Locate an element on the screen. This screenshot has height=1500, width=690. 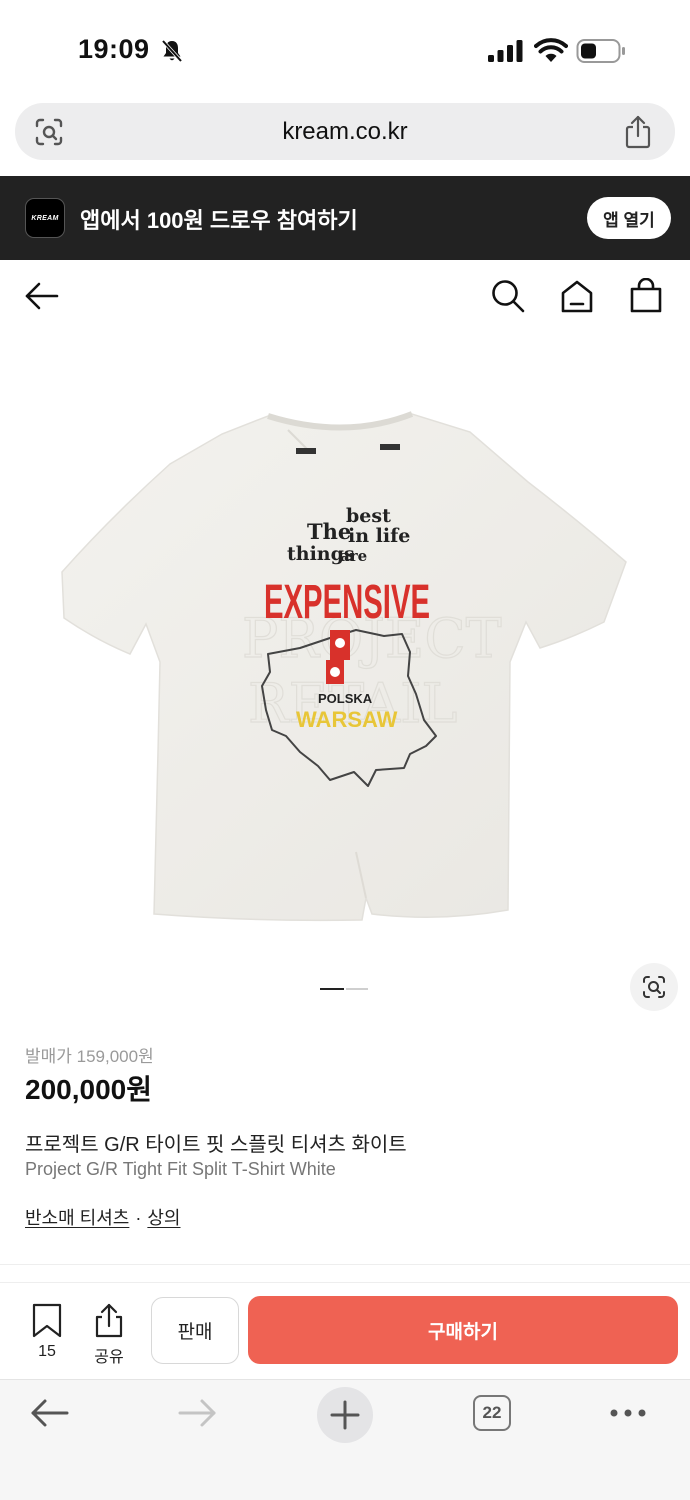
open-app-button: 앱 열기 is located at coordinates (629, 218).